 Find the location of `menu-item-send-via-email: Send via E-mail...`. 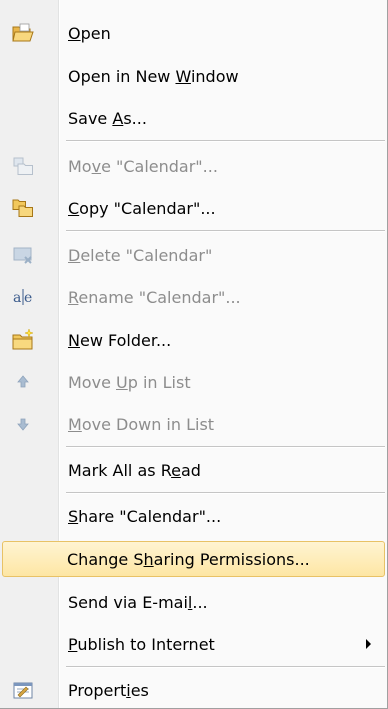

menu-item-send-via-email: Send via E-mail... is located at coordinates (193, 602).